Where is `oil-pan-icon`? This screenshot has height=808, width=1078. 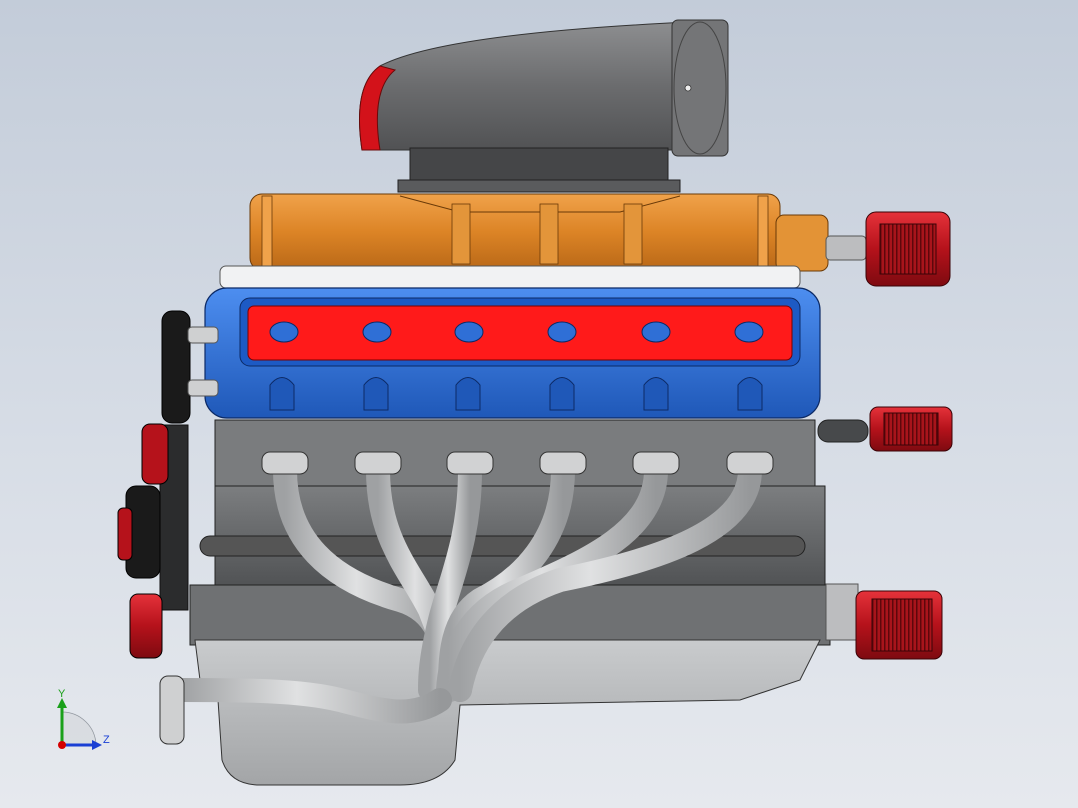 oil-pan-icon is located at coordinates (507, 712).